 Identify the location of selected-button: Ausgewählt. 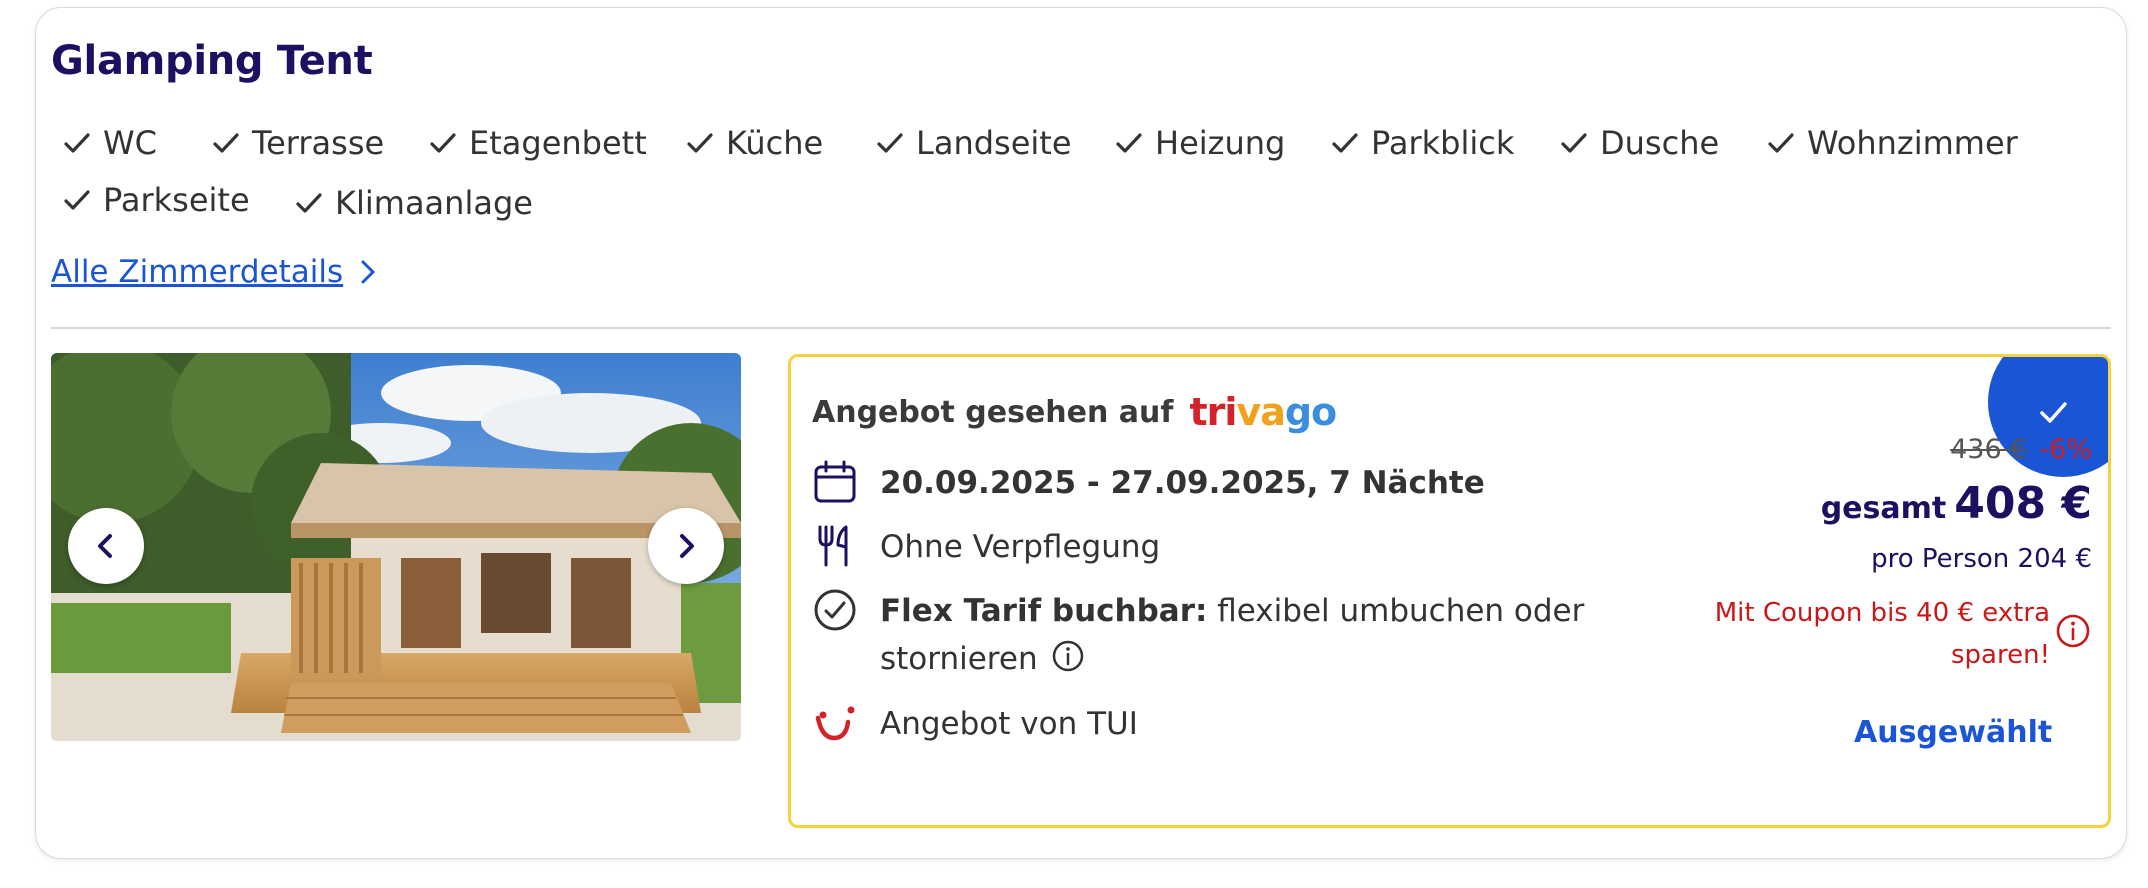
(1953, 732).